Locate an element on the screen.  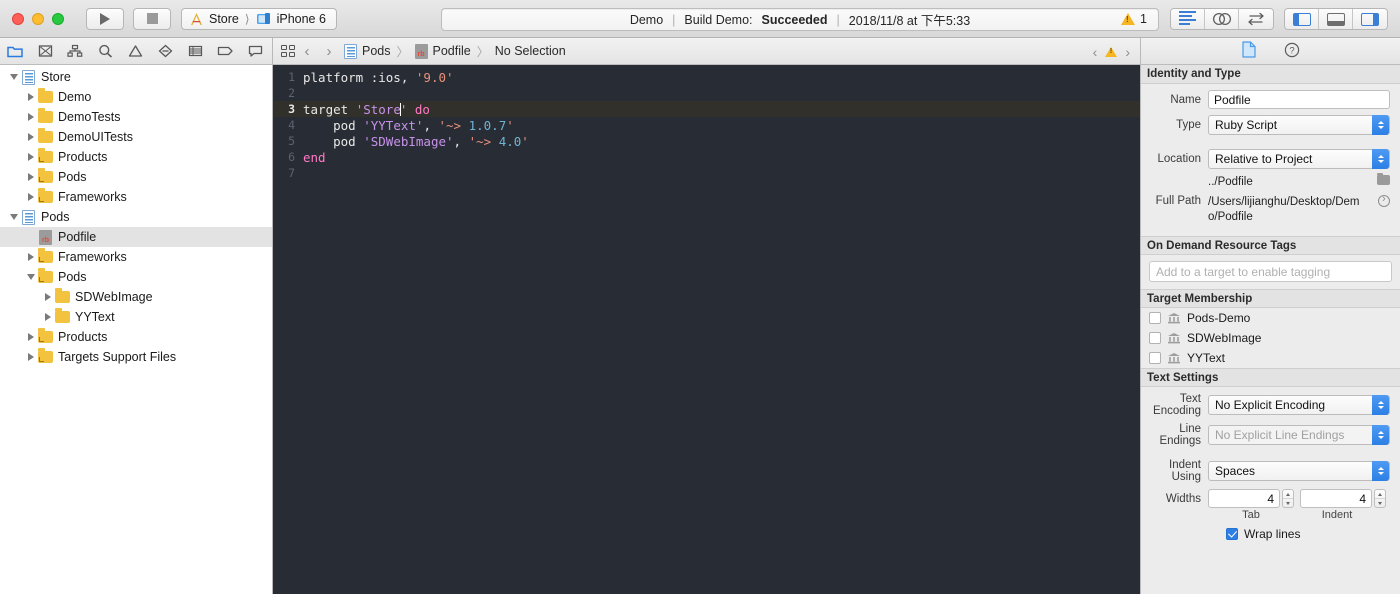
code-line: 6 end is located at coordinates (706, 157).